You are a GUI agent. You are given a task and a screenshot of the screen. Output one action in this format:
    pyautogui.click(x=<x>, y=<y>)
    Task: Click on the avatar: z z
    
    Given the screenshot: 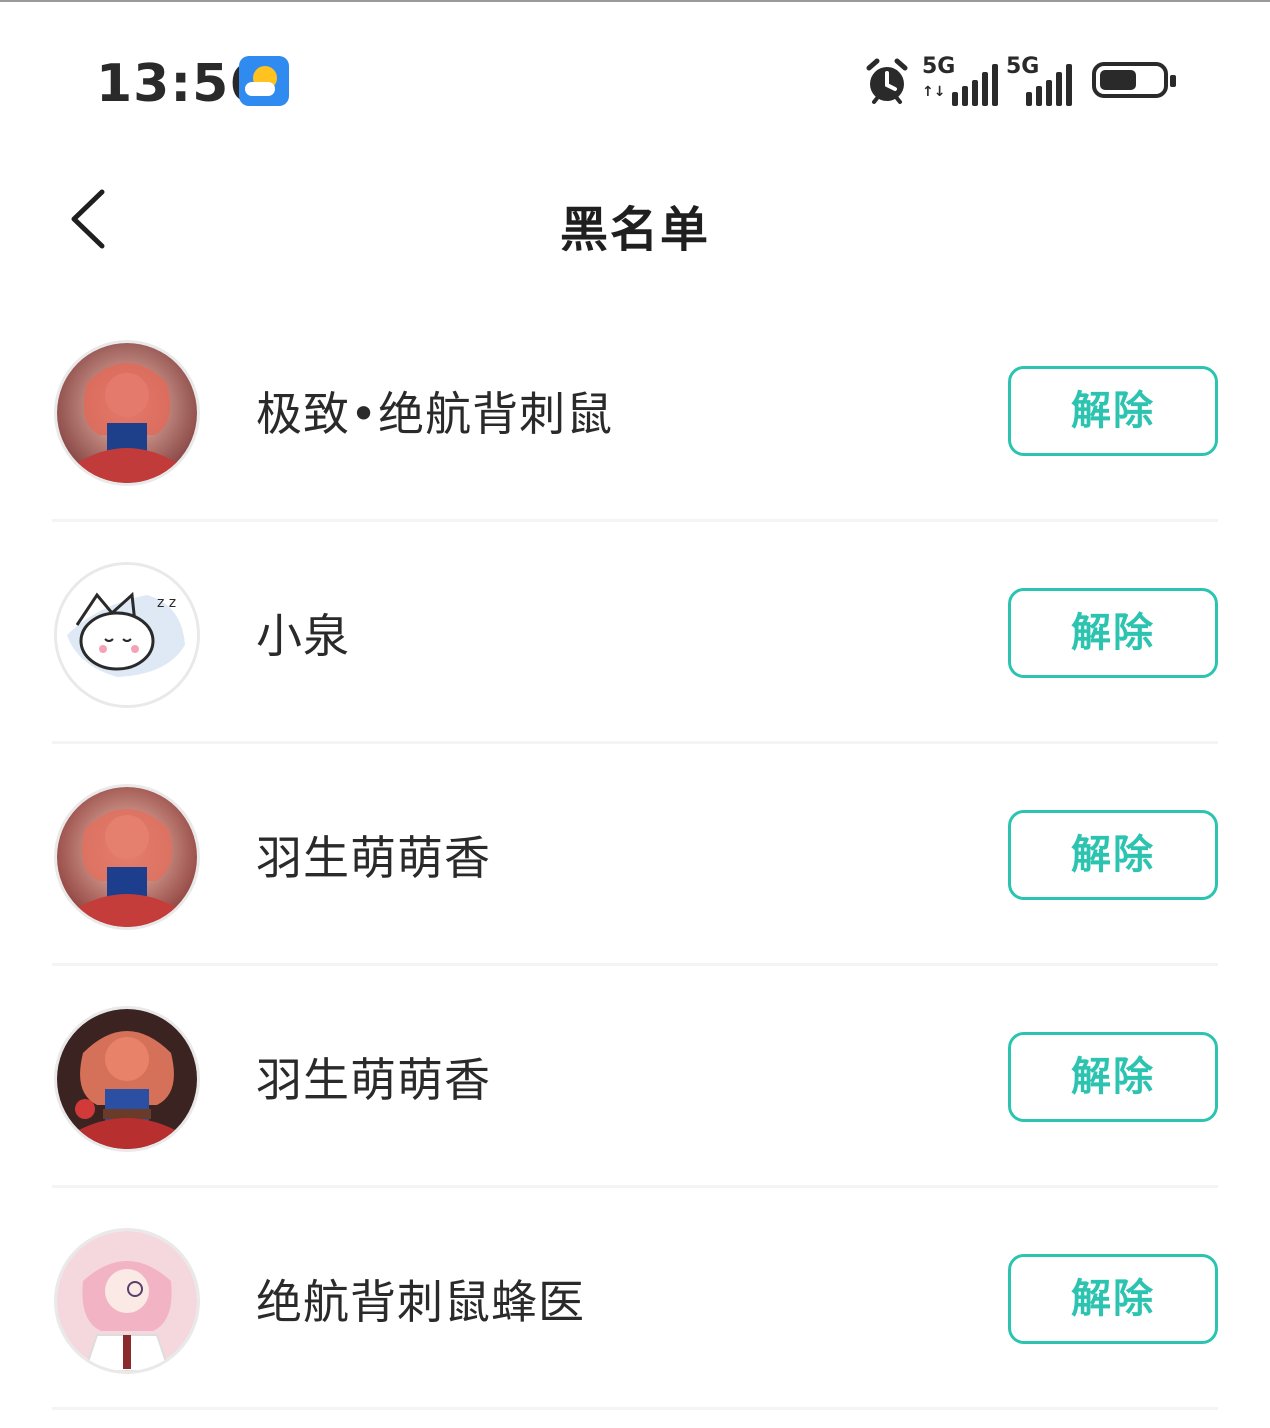 What is the action you would take?
    pyautogui.click(x=127, y=635)
    